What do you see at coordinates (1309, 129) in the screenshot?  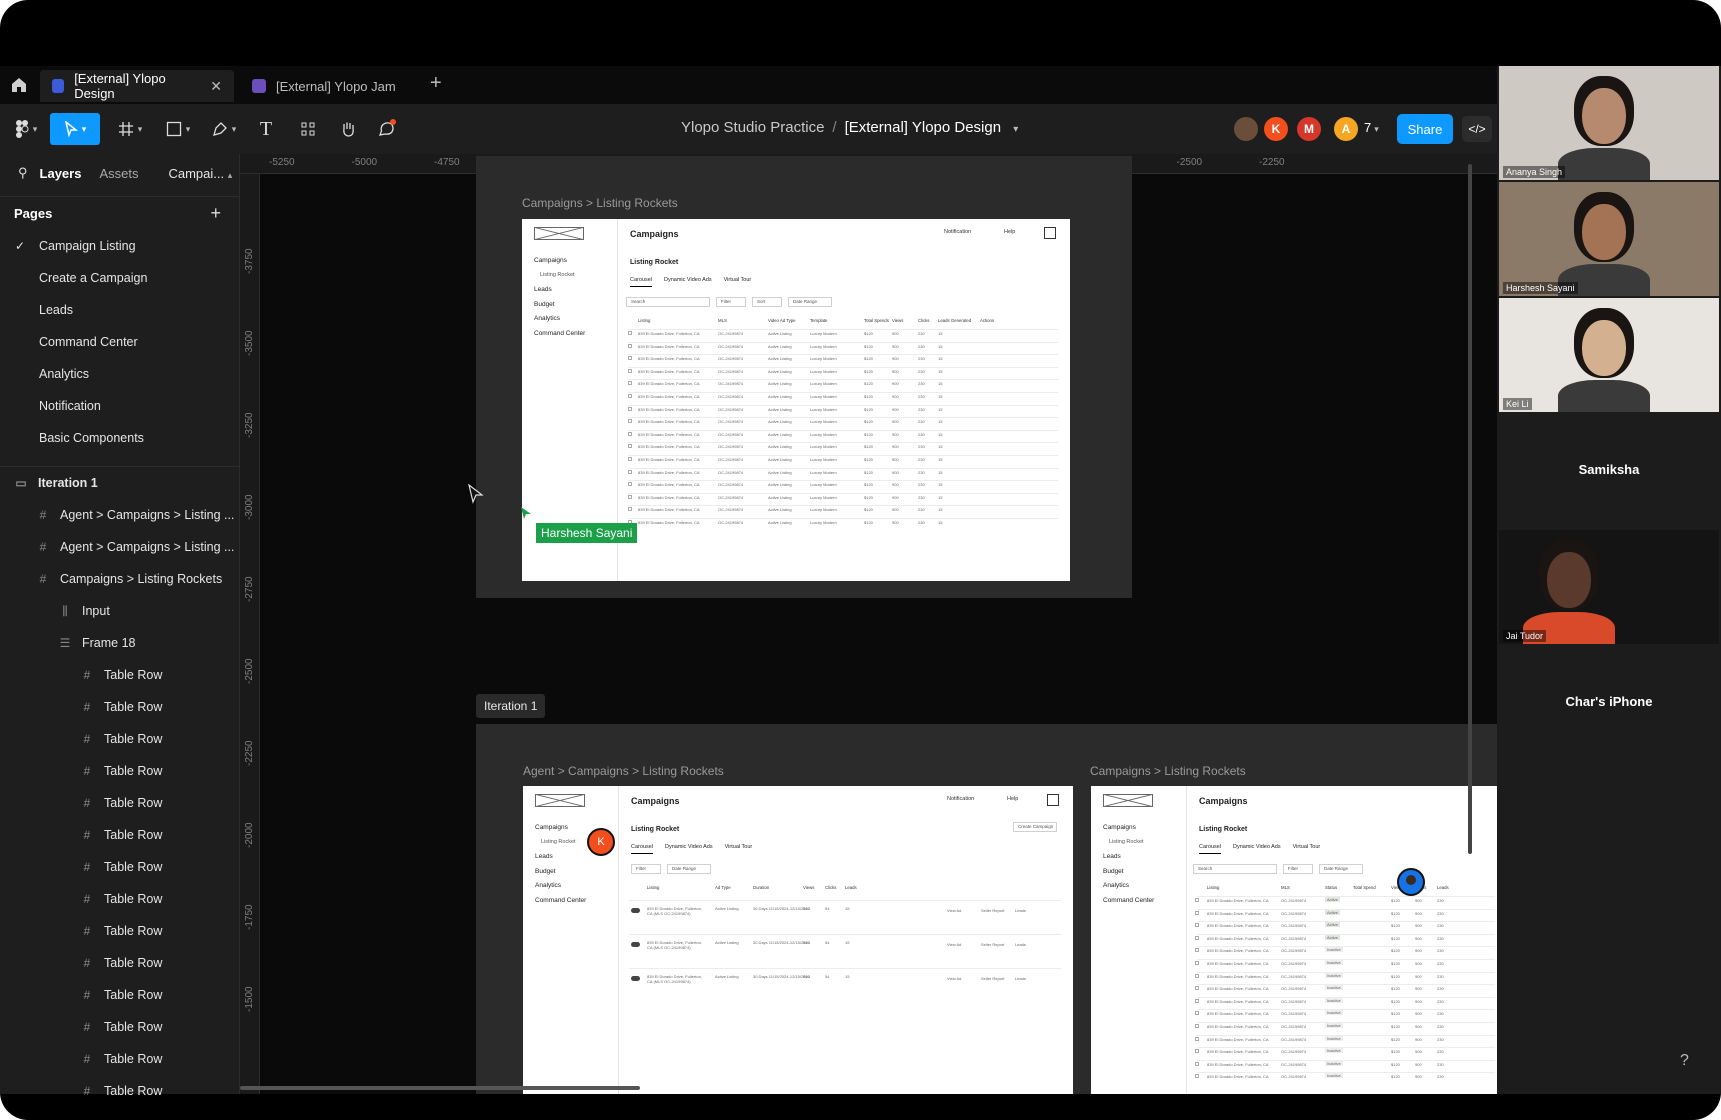 I see `avatar: M` at bounding box center [1309, 129].